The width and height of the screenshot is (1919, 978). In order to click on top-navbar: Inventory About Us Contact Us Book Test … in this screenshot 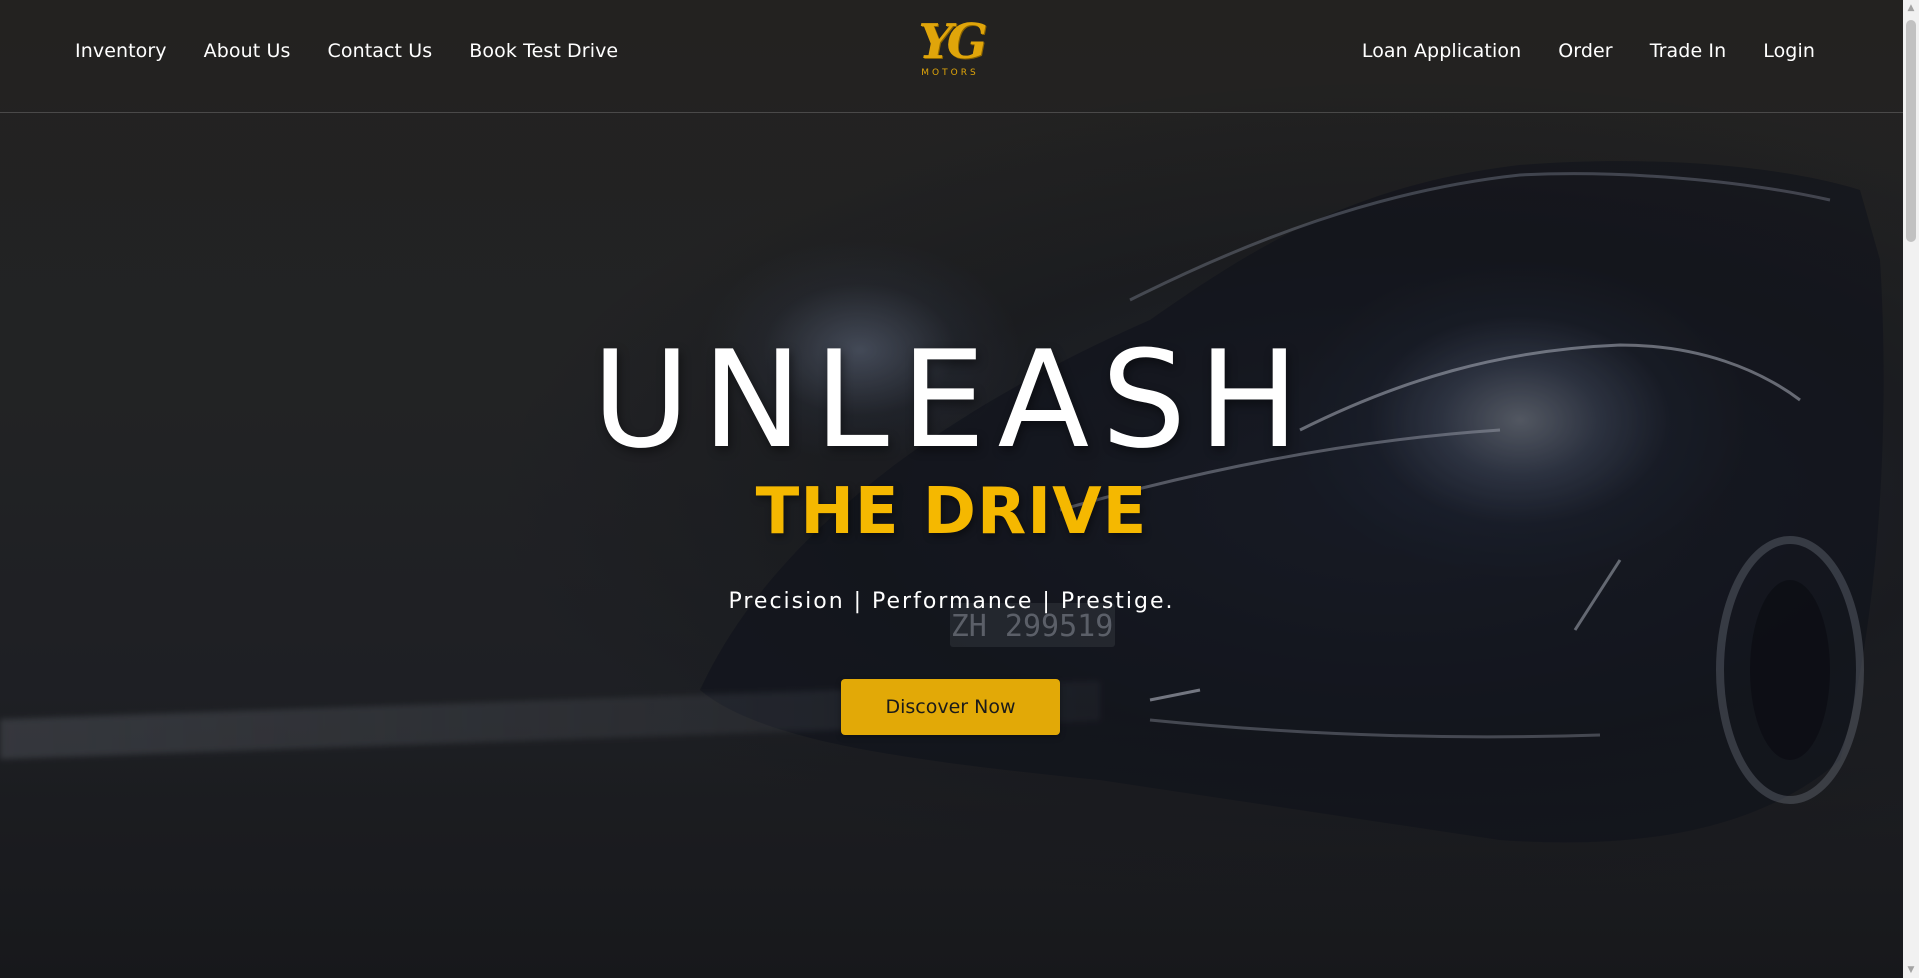, I will do `click(951, 56)`.